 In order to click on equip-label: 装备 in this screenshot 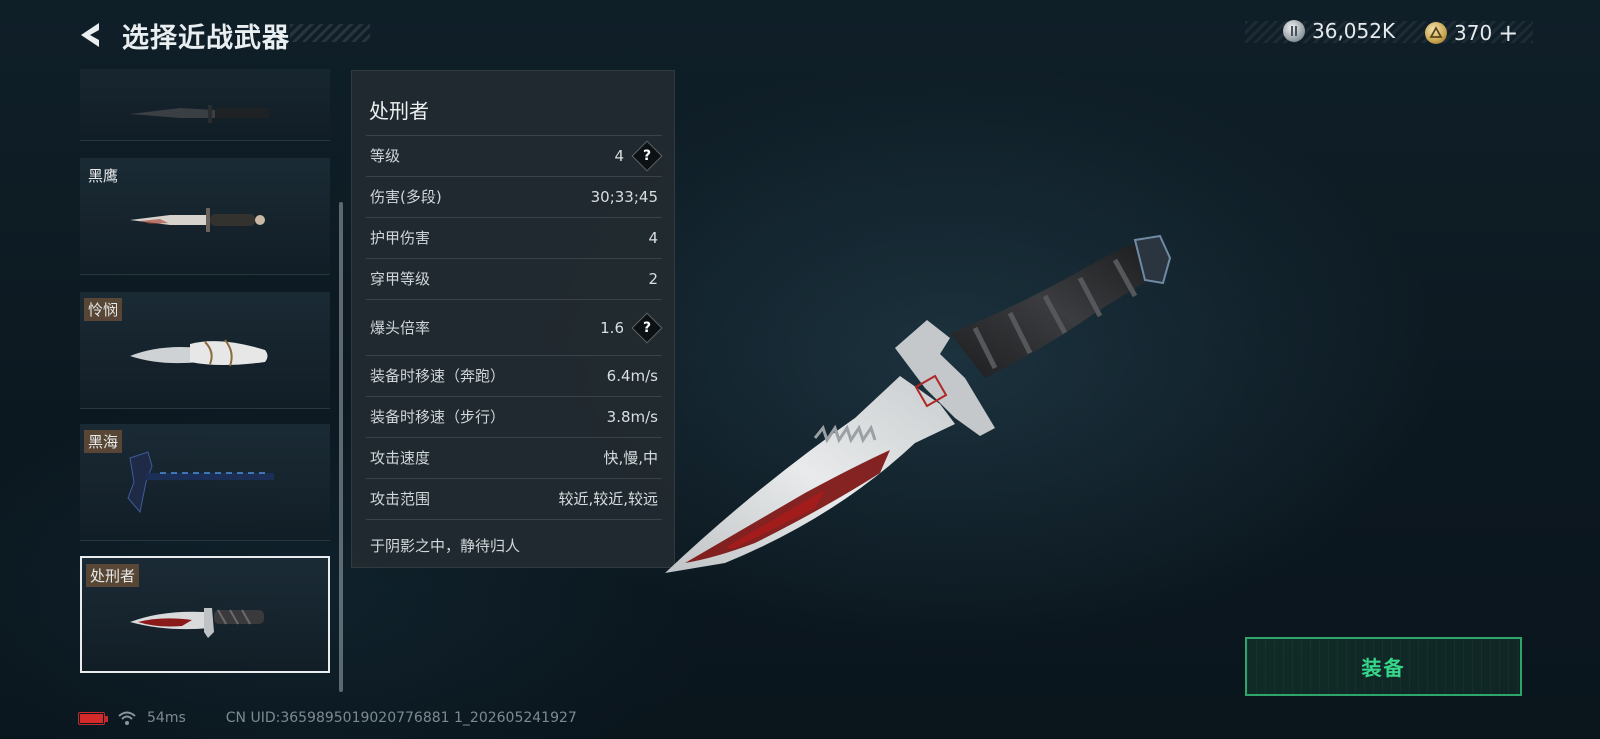, I will do `click(1383, 668)`.